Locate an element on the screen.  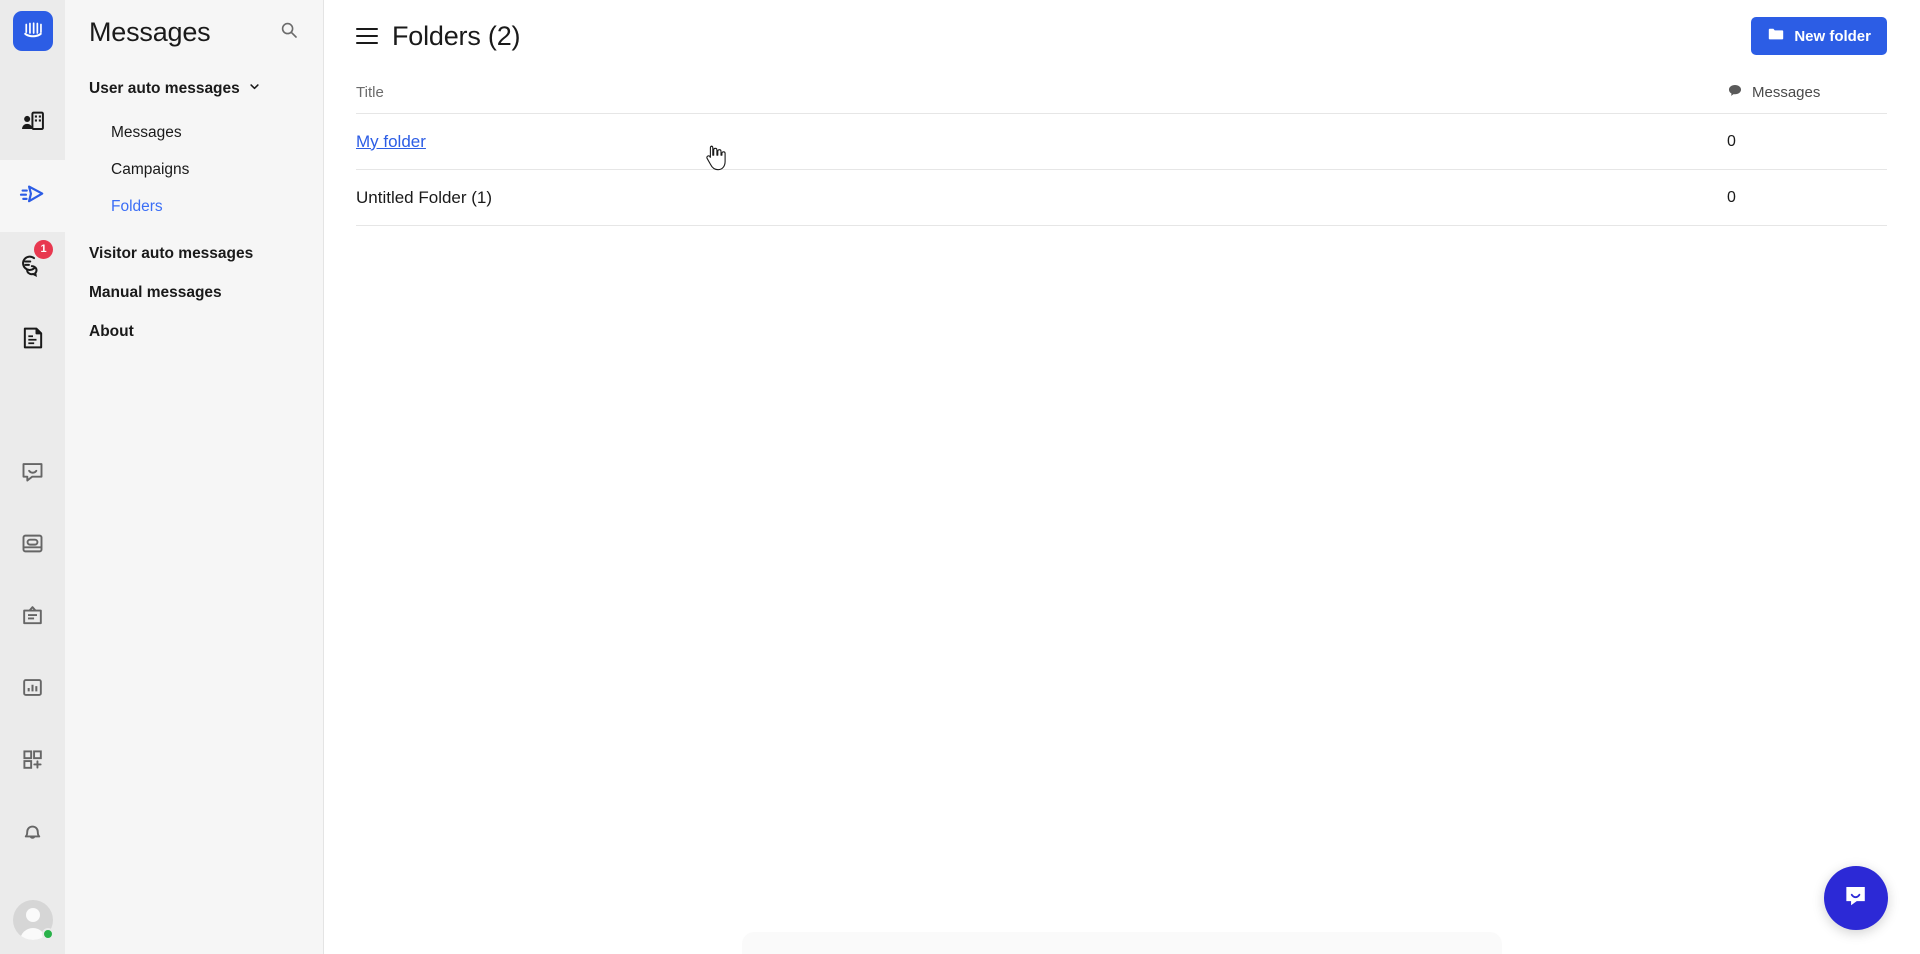
contacts-icon is located at coordinates (33, 124).